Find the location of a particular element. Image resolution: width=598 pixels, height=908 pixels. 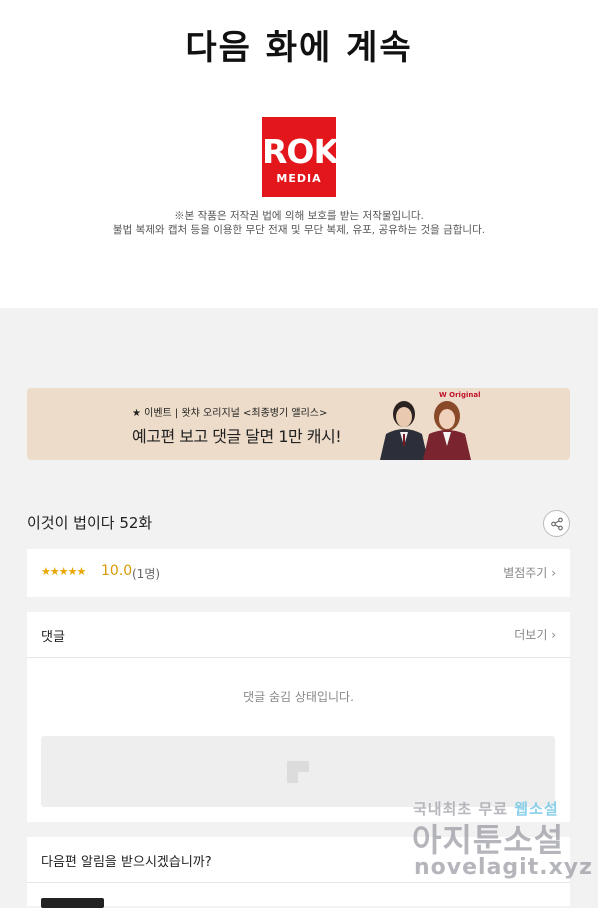

rate-button: 별점주기 › is located at coordinates (529, 572).